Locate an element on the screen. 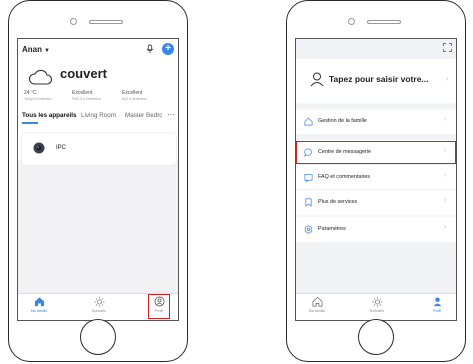  weather-stat-label: Temp à l'extérieur is located at coordinates (38, 99).